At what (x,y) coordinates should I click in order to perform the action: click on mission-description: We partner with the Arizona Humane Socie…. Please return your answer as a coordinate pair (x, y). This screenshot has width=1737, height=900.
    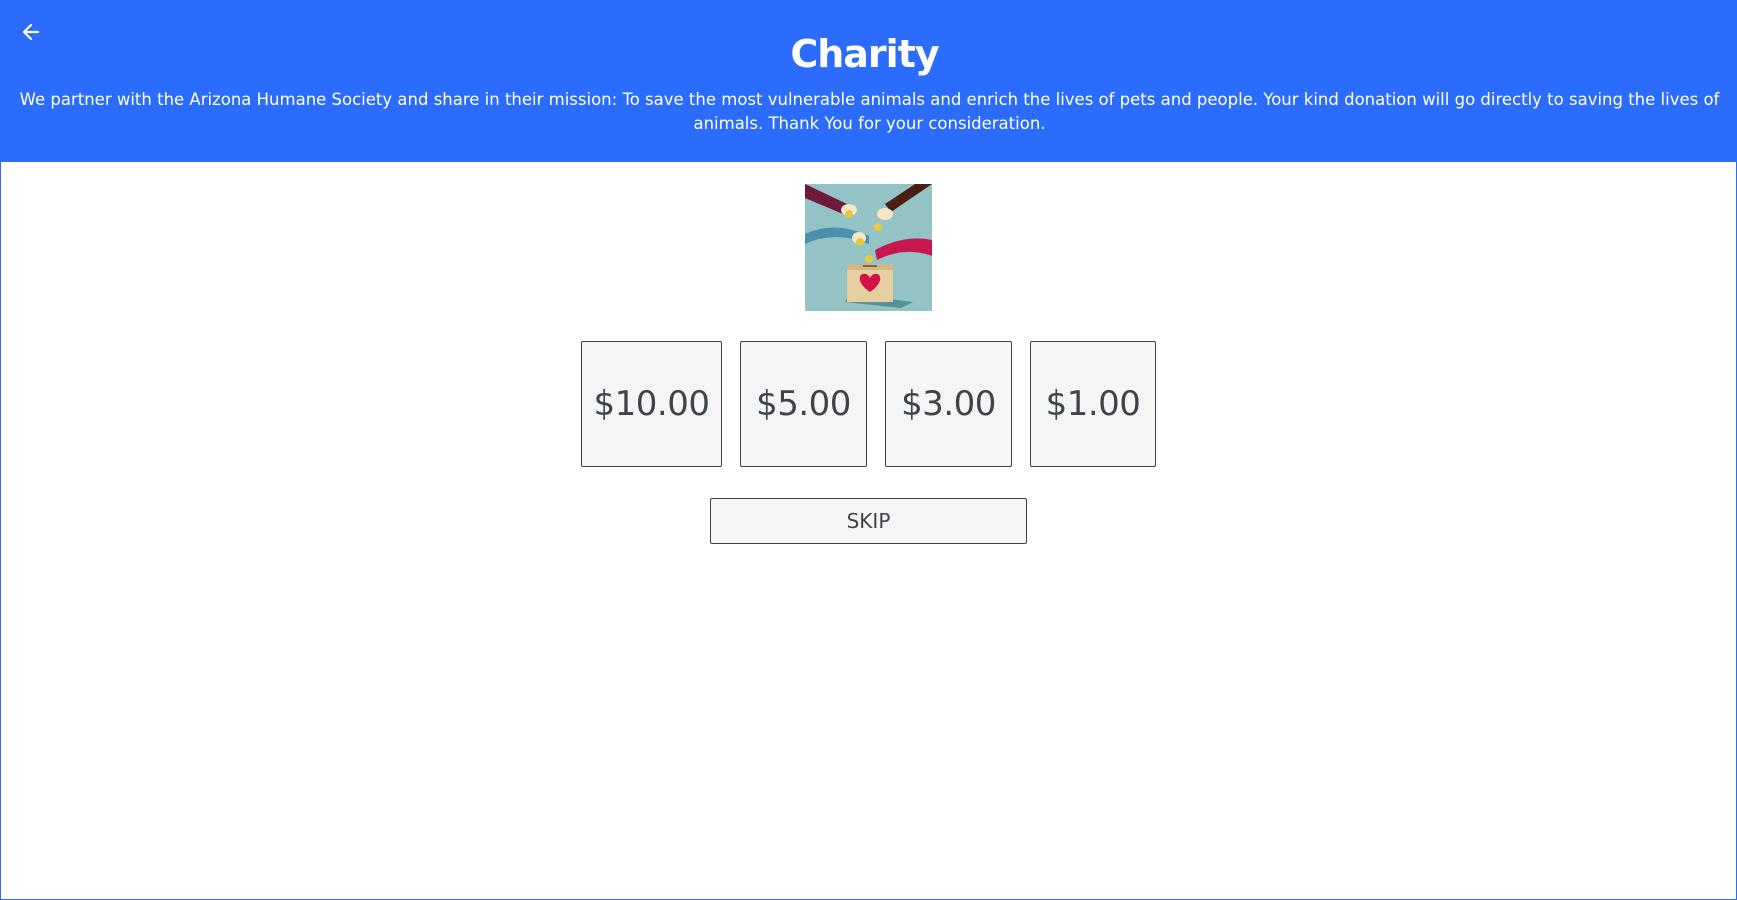
    Looking at the image, I should click on (869, 111).